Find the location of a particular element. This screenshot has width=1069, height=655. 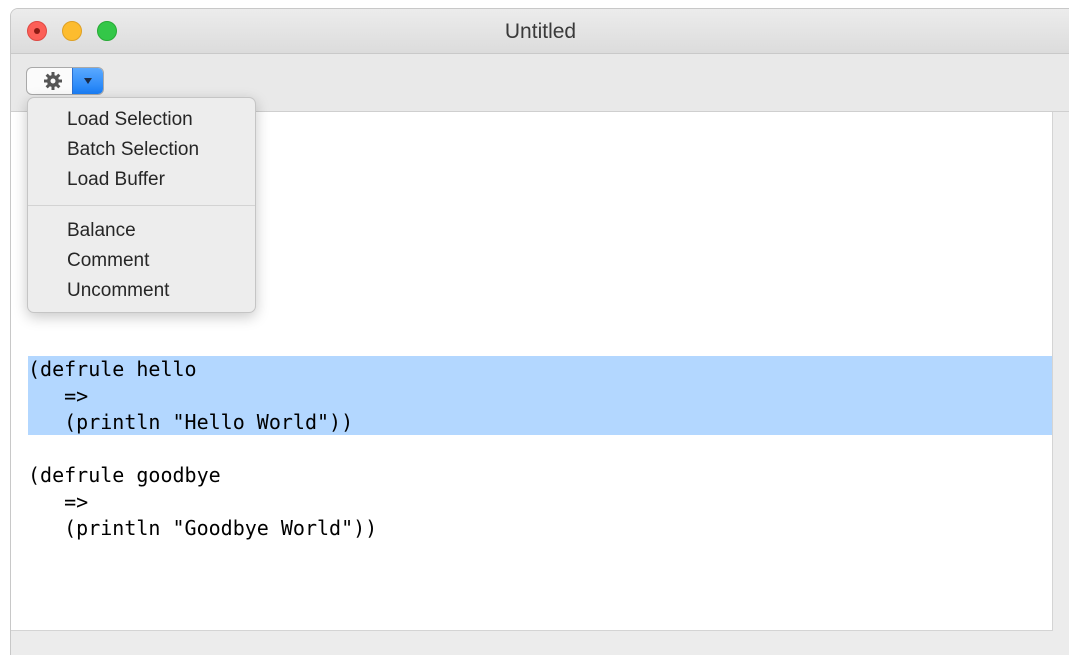

dropdown-arrow-button is located at coordinates (87, 81).